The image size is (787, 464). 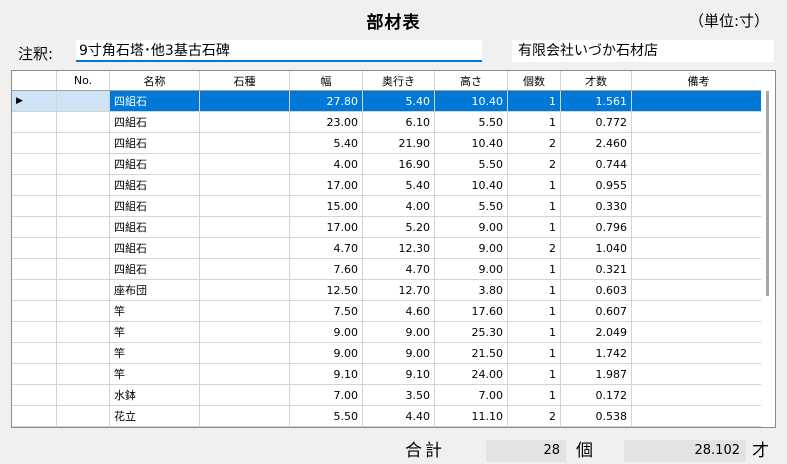 I want to click on cell-depth: 12.30, so click(x=398, y=248).